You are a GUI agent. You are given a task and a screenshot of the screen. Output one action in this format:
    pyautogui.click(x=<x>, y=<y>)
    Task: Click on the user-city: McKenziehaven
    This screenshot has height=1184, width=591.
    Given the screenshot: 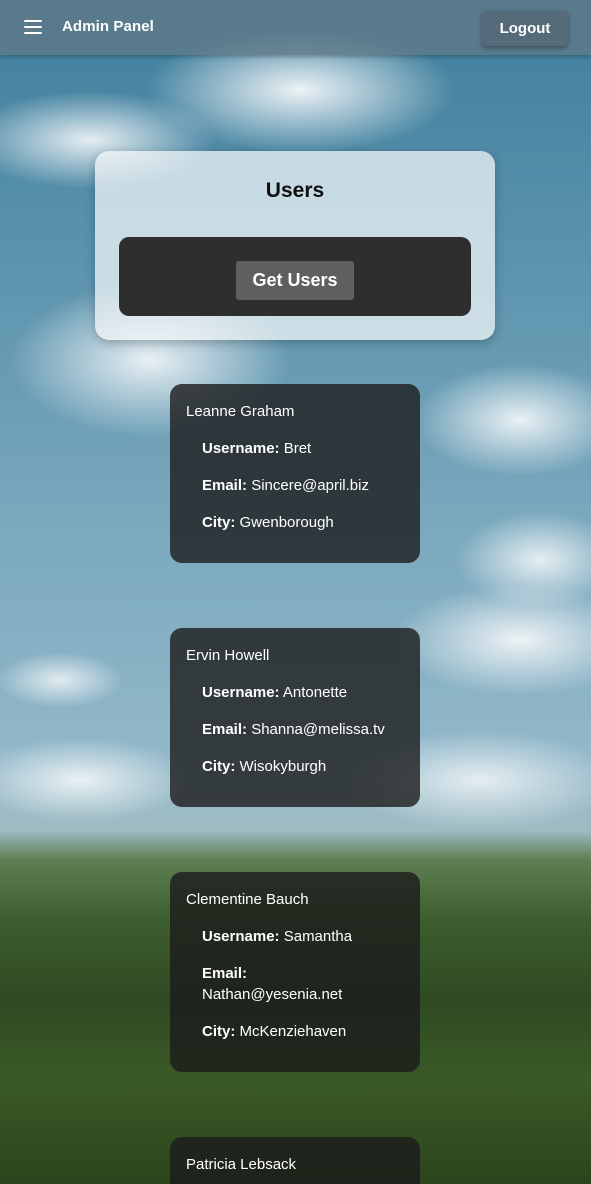 What is the action you would take?
    pyautogui.click(x=293, y=1031)
    